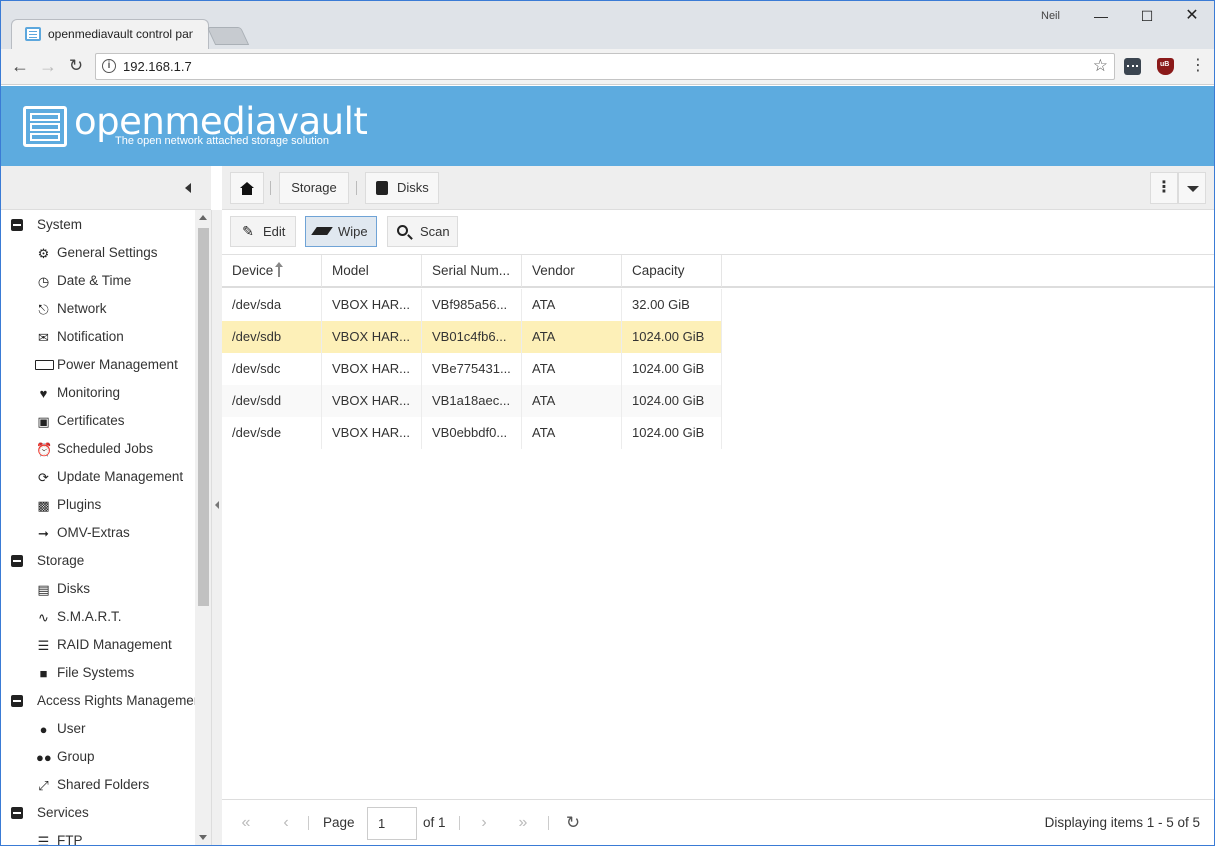 This screenshot has height=846, width=1215. I want to click on wipe-button: Wipe, so click(341, 231).